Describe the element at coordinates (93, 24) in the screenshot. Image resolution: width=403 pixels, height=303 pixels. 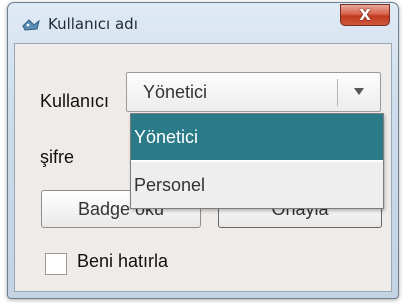
I see `window-title: Kullanıcı adı` at that location.